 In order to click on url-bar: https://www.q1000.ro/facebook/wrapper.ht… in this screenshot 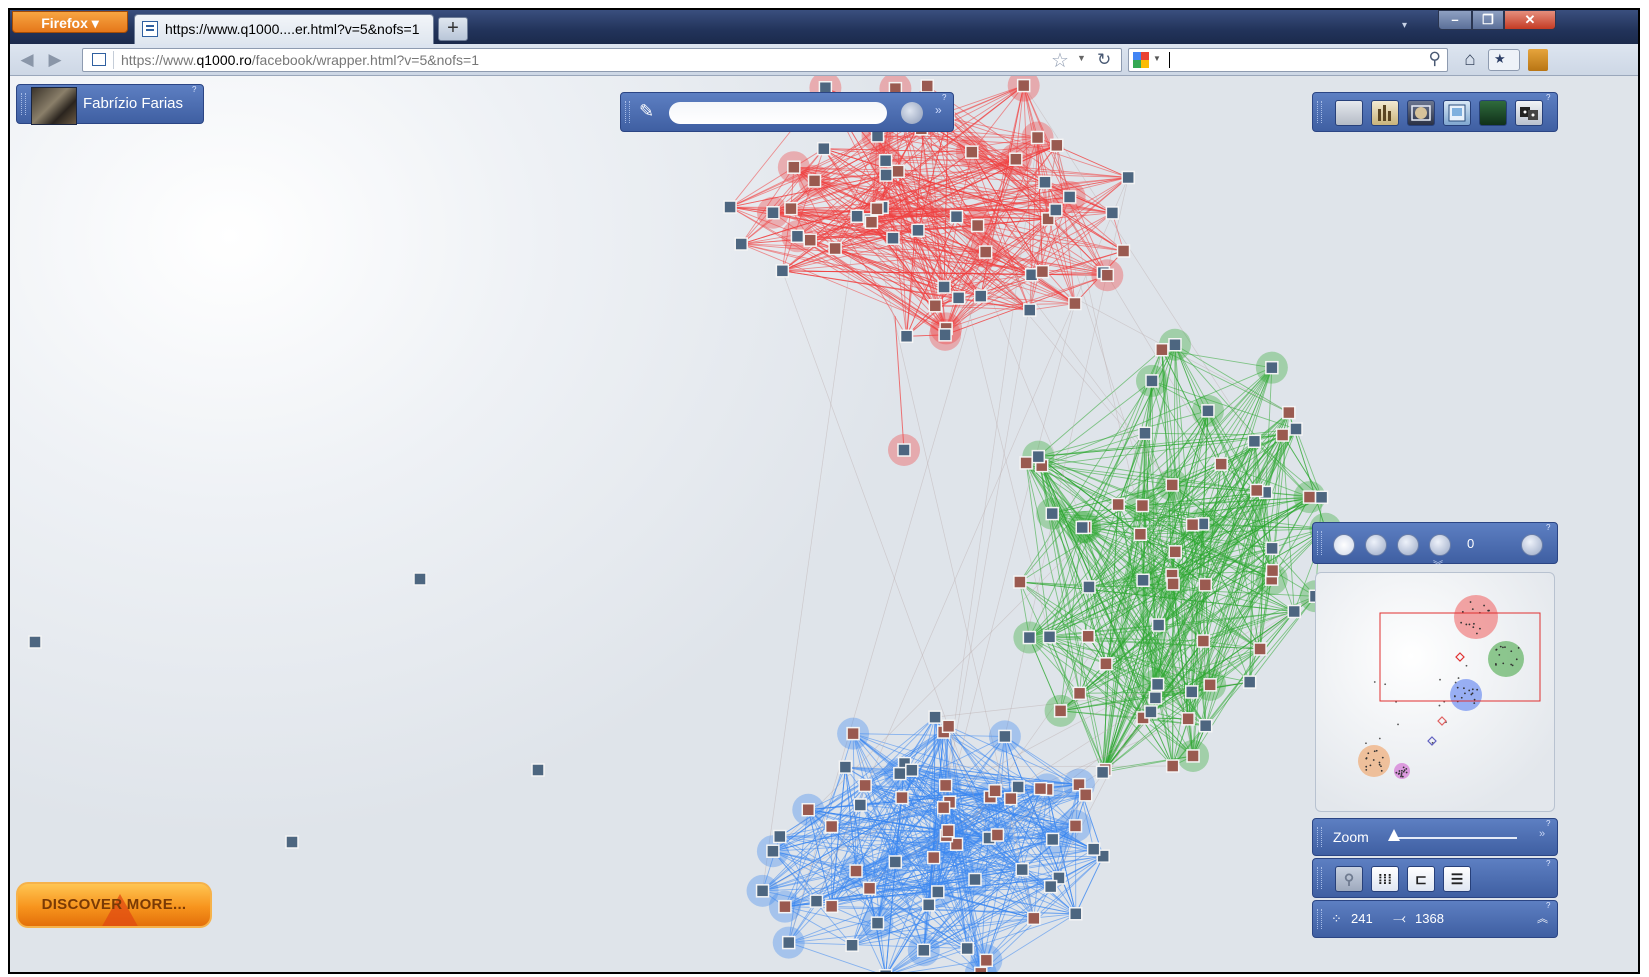, I will do `click(602, 60)`.